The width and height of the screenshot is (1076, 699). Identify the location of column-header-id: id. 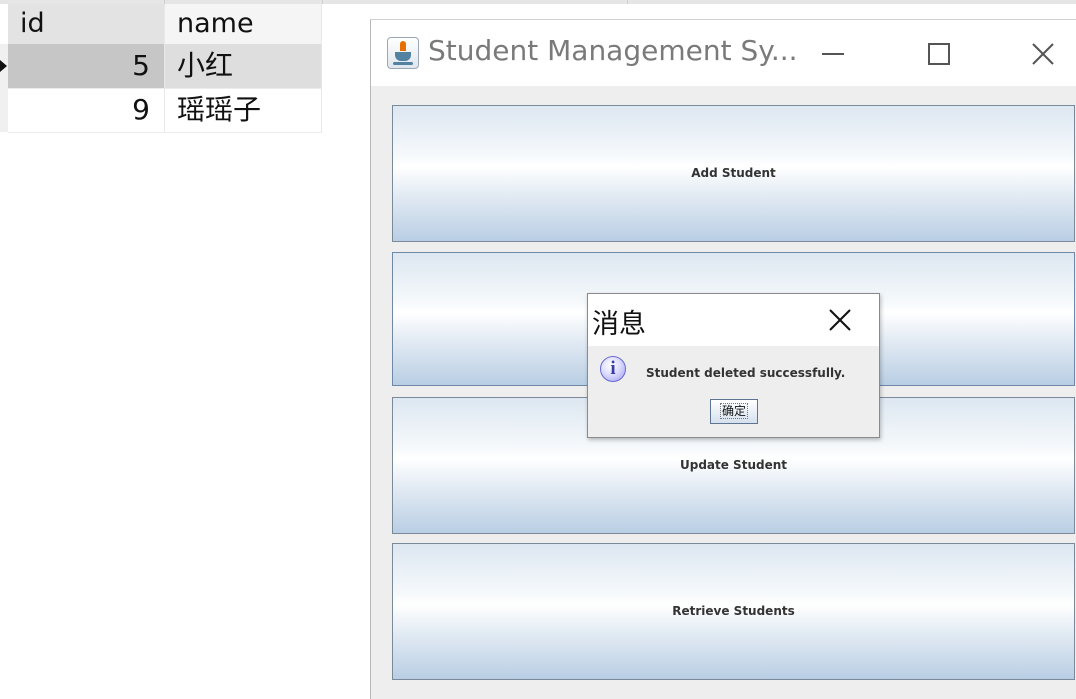
(86, 24).